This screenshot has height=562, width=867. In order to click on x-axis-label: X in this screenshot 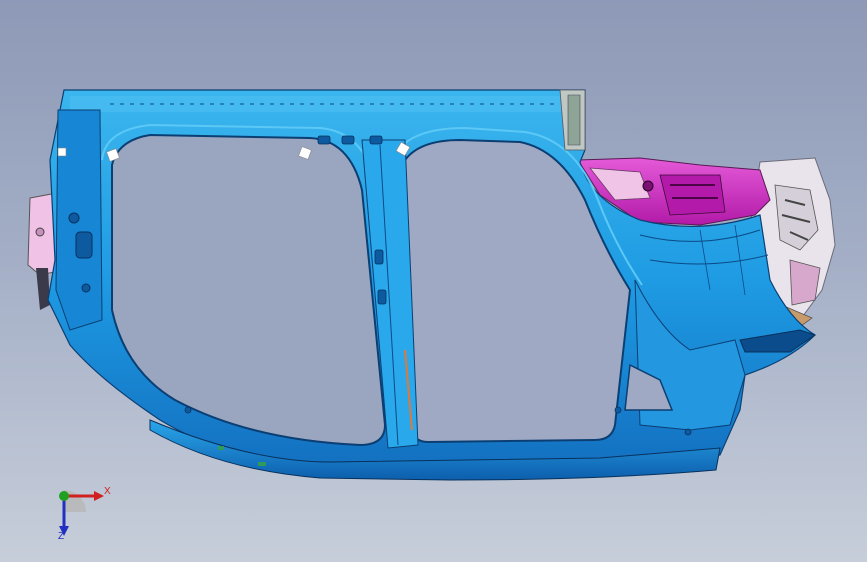, I will do `click(107, 491)`.